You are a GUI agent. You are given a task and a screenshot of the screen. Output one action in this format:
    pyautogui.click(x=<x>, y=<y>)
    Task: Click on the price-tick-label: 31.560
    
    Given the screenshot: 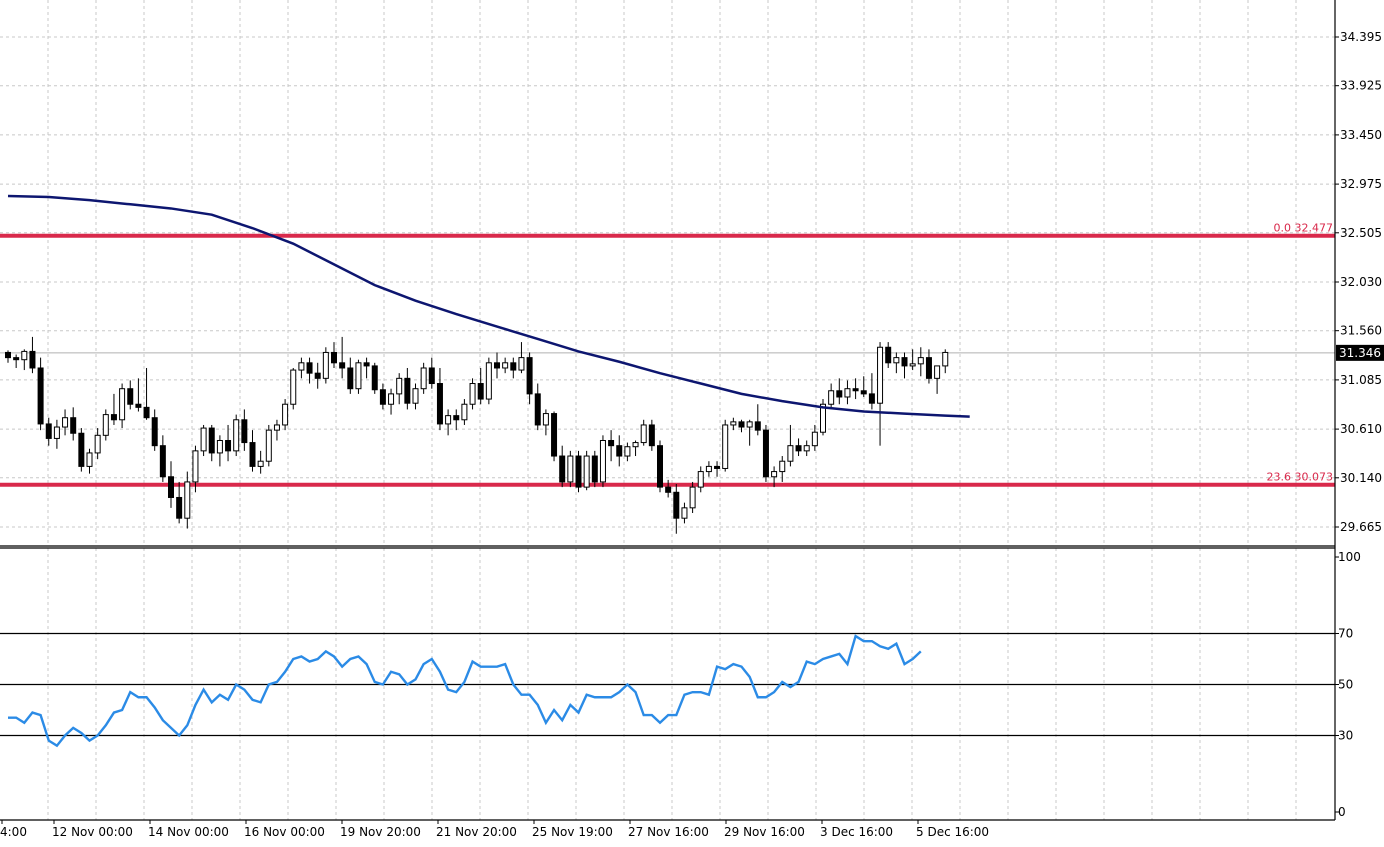 What is the action you would take?
    pyautogui.click(x=1361, y=331)
    